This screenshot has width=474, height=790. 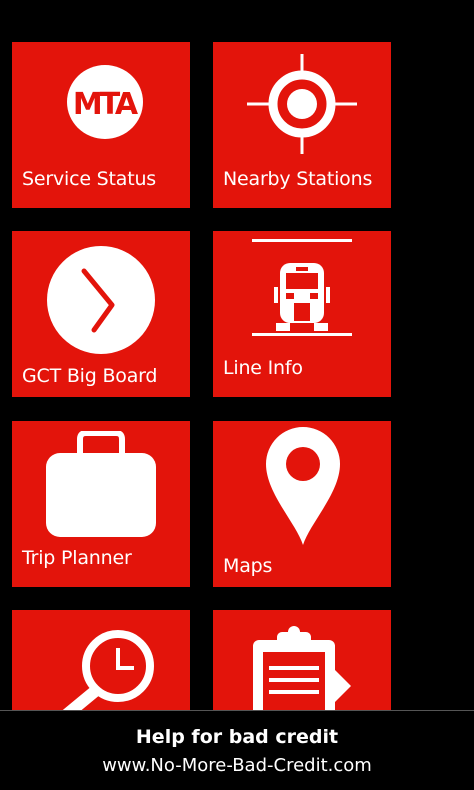 What do you see at coordinates (298, 179) in the screenshot?
I see `tile-label: Nearby Stations` at bounding box center [298, 179].